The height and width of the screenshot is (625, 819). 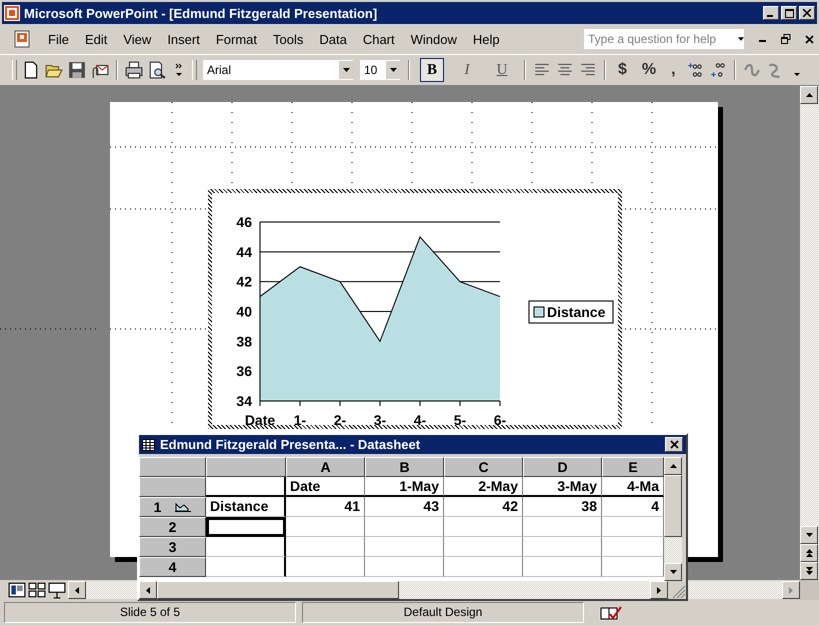 What do you see at coordinates (649, 70) in the screenshot?
I see `number-format-button: %` at bounding box center [649, 70].